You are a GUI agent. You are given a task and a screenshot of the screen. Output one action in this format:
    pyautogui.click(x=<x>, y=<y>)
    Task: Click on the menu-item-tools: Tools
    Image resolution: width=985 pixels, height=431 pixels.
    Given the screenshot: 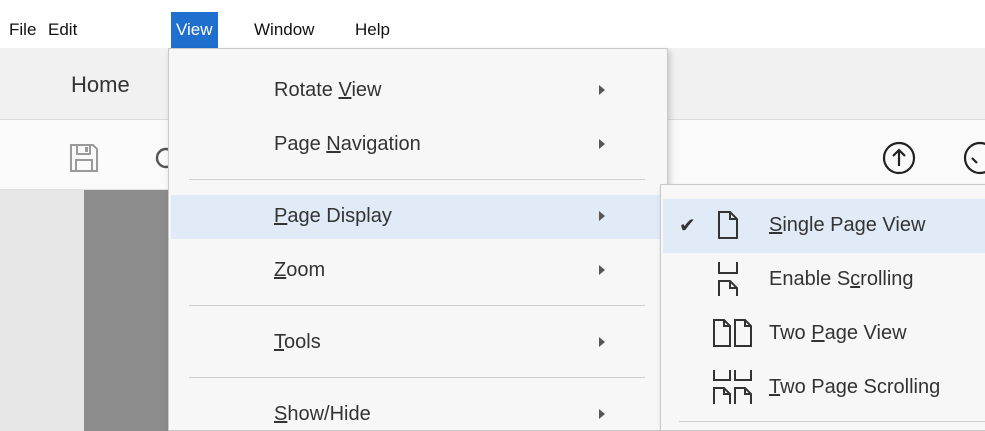 What is the action you would take?
    pyautogui.click(x=418, y=343)
    